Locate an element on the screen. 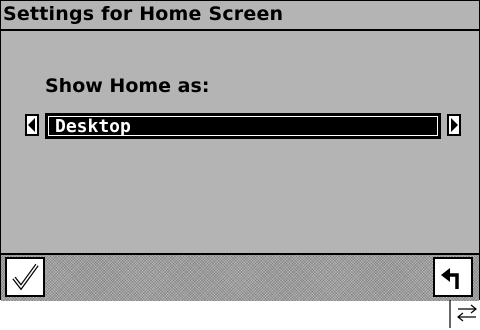  ok-button is located at coordinates (25, 277).